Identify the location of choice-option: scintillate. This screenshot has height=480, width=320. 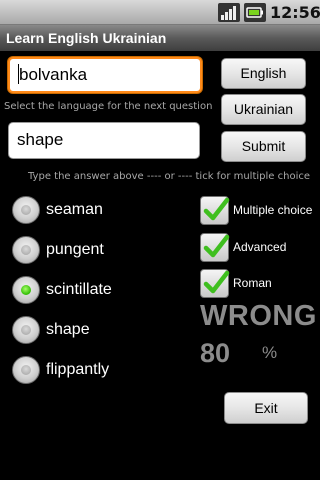
(102, 290).